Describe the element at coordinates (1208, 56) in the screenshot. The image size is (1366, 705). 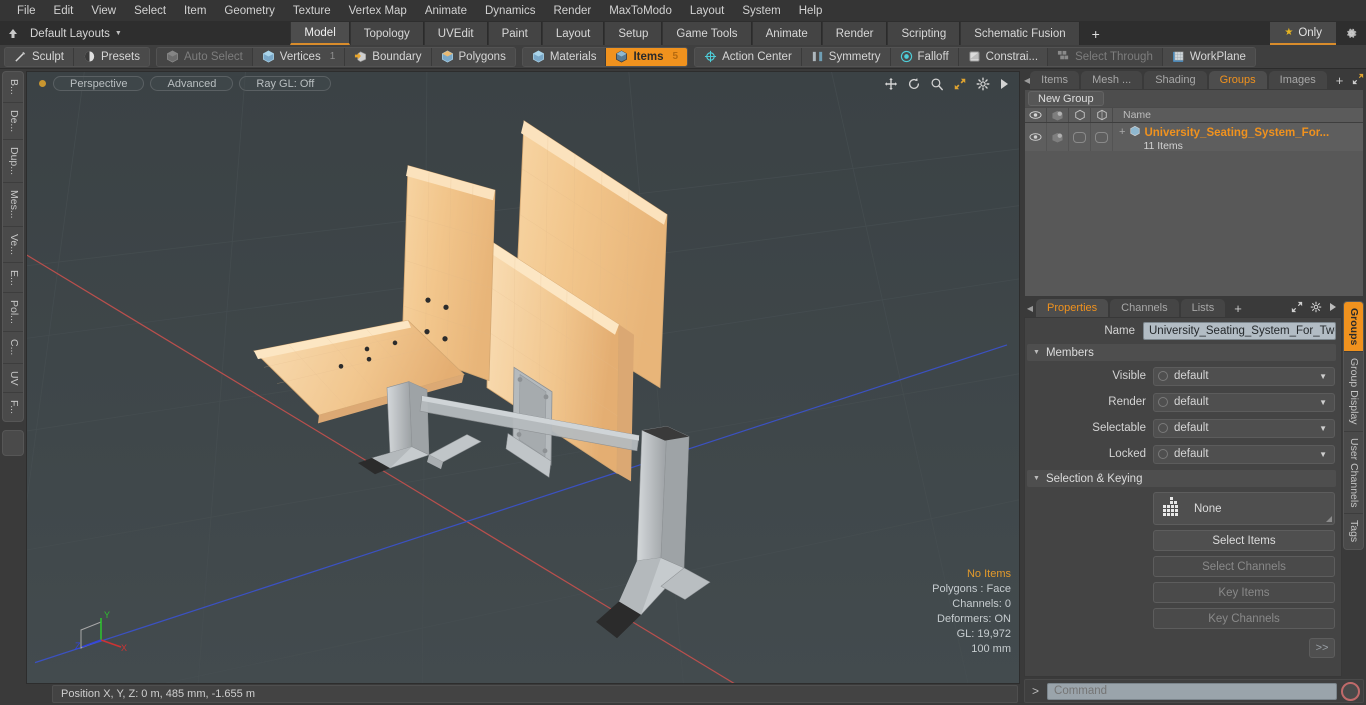
I see `workplane-button: WorkPlane` at that location.